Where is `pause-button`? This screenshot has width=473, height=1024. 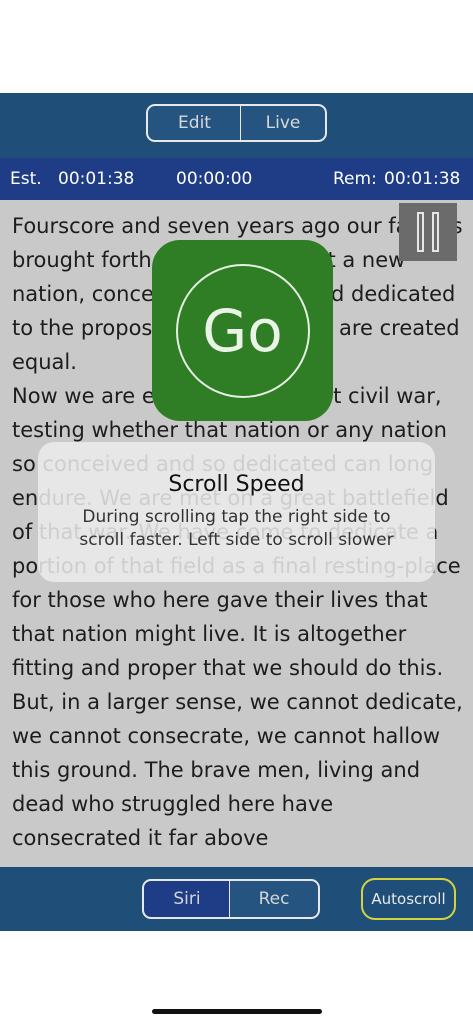 pause-button is located at coordinates (428, 232).